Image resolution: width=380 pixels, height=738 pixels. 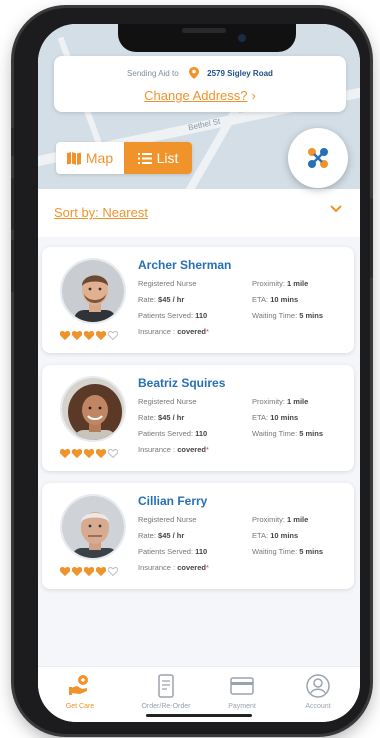 What do you see at coordinates (166, 706) in the screenshot?
I see `nav-label: Order/Re-Order` at bounding box center [166, 706].